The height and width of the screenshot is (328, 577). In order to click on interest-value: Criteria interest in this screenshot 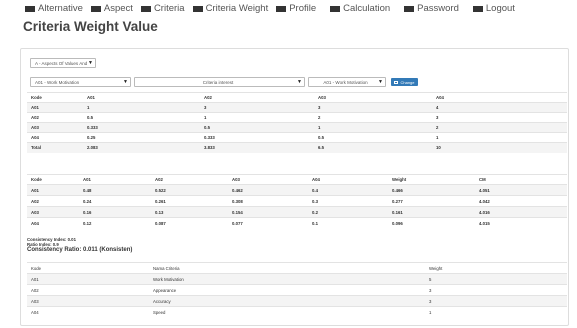, I will do `click(218, 82)`.